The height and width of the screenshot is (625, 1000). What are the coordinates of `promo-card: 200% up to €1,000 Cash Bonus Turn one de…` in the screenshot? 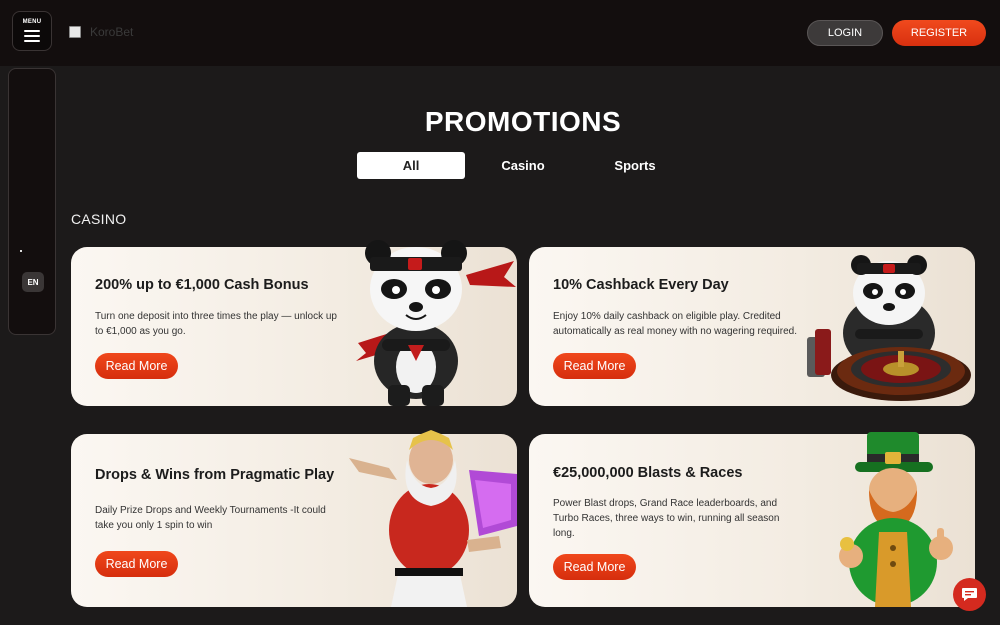 It's located at (294, 323).